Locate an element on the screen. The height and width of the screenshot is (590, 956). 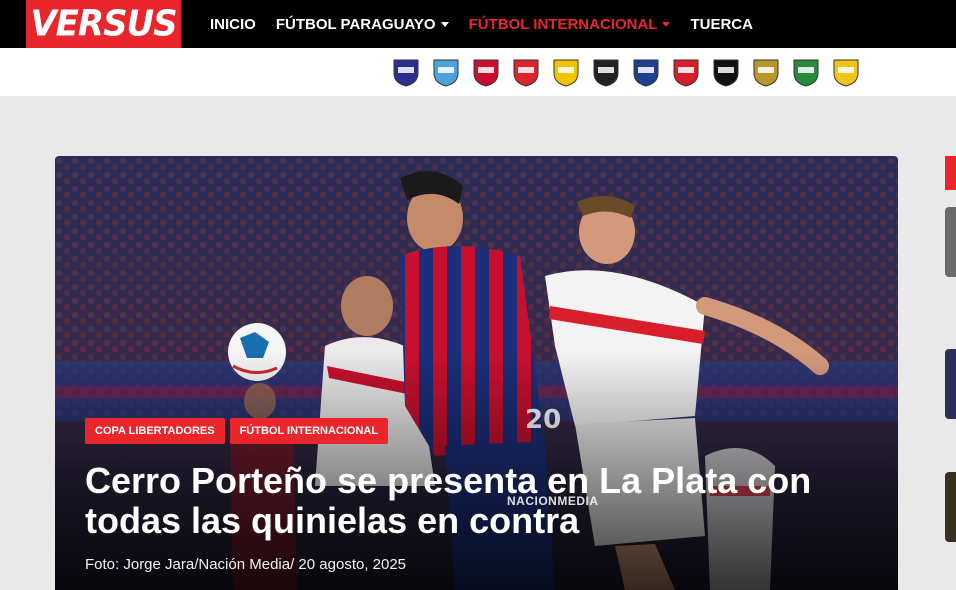
club-crest-list is located at coordinates (631, 72).